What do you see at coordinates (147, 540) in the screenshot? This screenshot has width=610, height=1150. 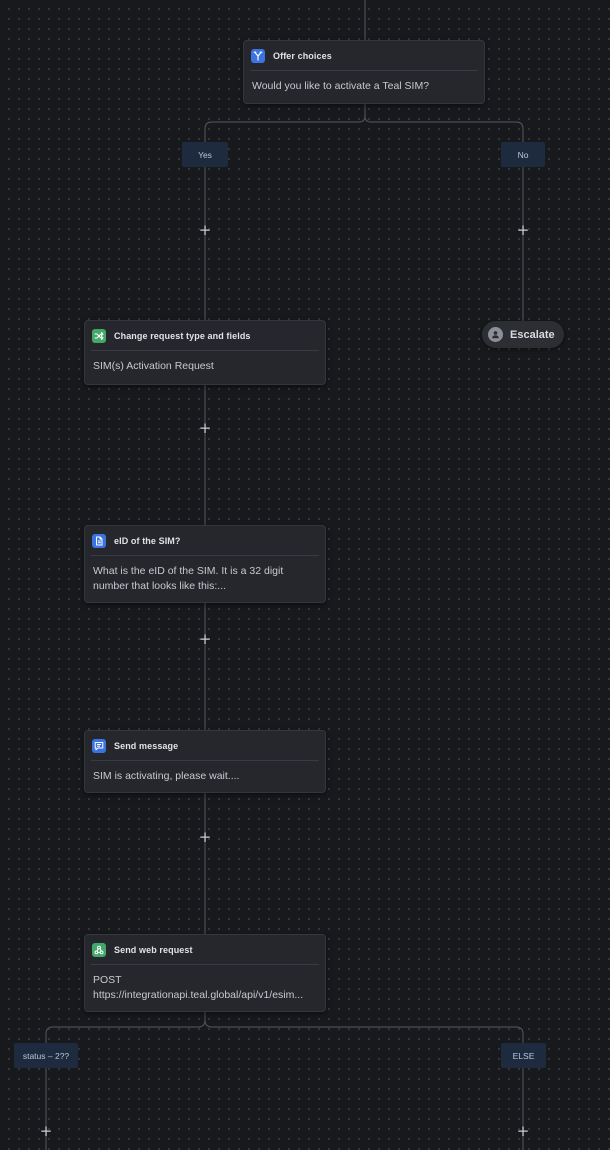 I see `eid-question-title: eID of the SIM?` at bounding box center [147, 540].